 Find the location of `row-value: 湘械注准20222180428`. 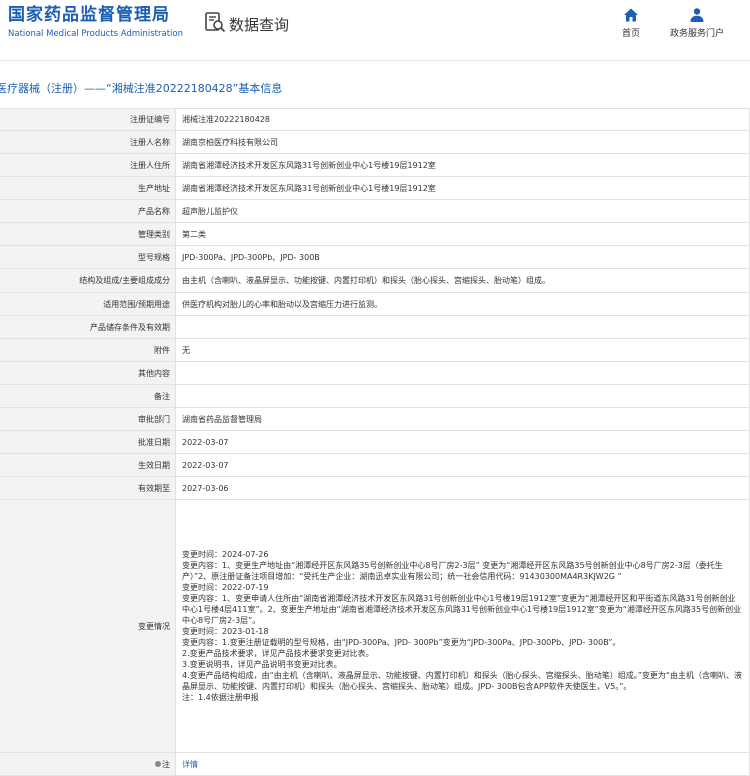

row-value: 湘械注准20222180428 is located at coordinates (462, 119).